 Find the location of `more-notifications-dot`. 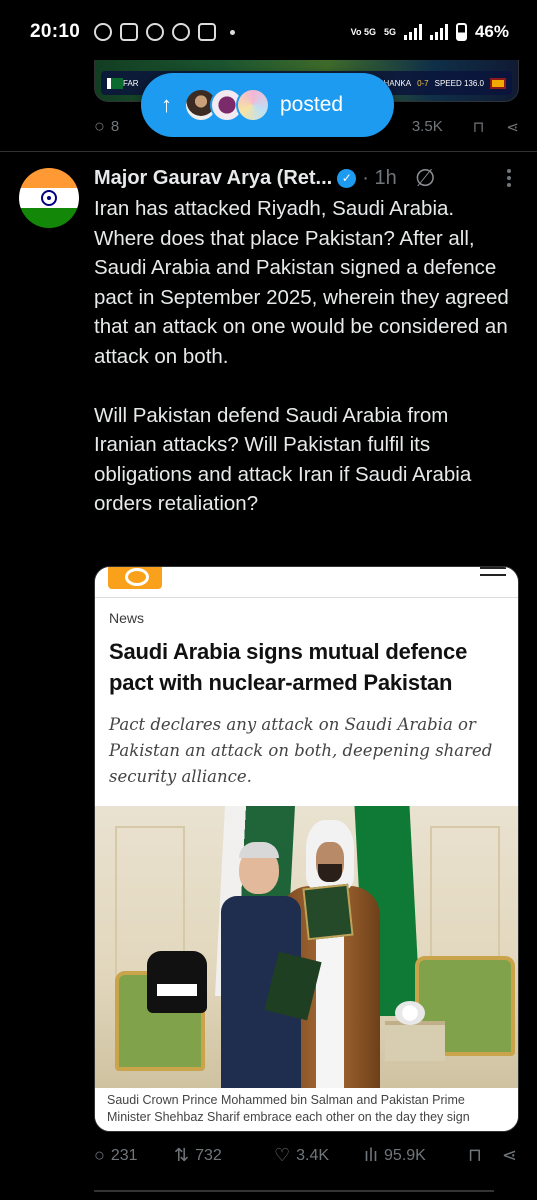

more-notifications-dot is located at coordinates (233, 32).